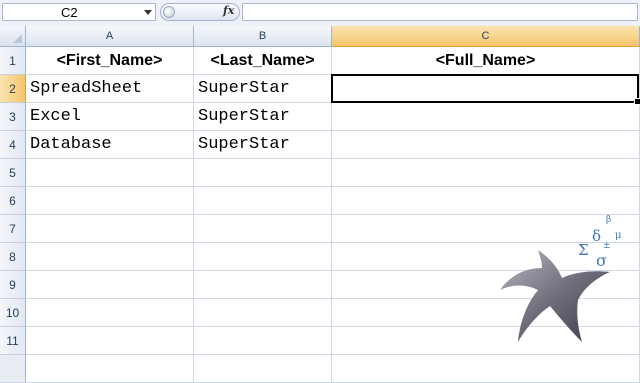  Describe the element at coordinates (263, 173) in the screenshot. I see `cell-b5` at that location.